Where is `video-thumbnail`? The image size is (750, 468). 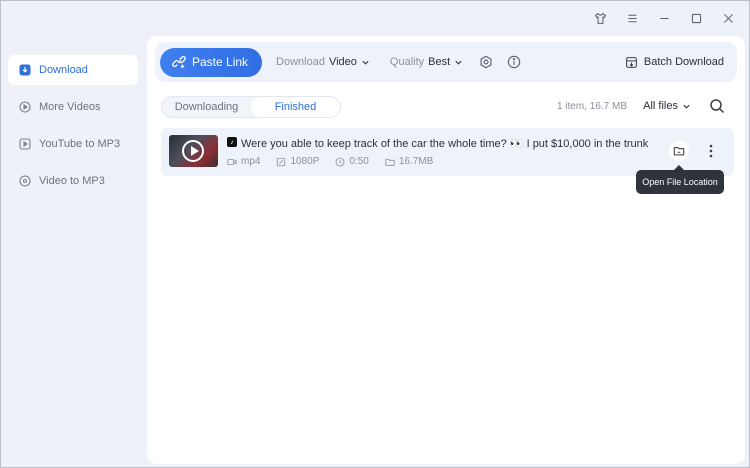
video-thumbnail is located at coordinates (193, 151).